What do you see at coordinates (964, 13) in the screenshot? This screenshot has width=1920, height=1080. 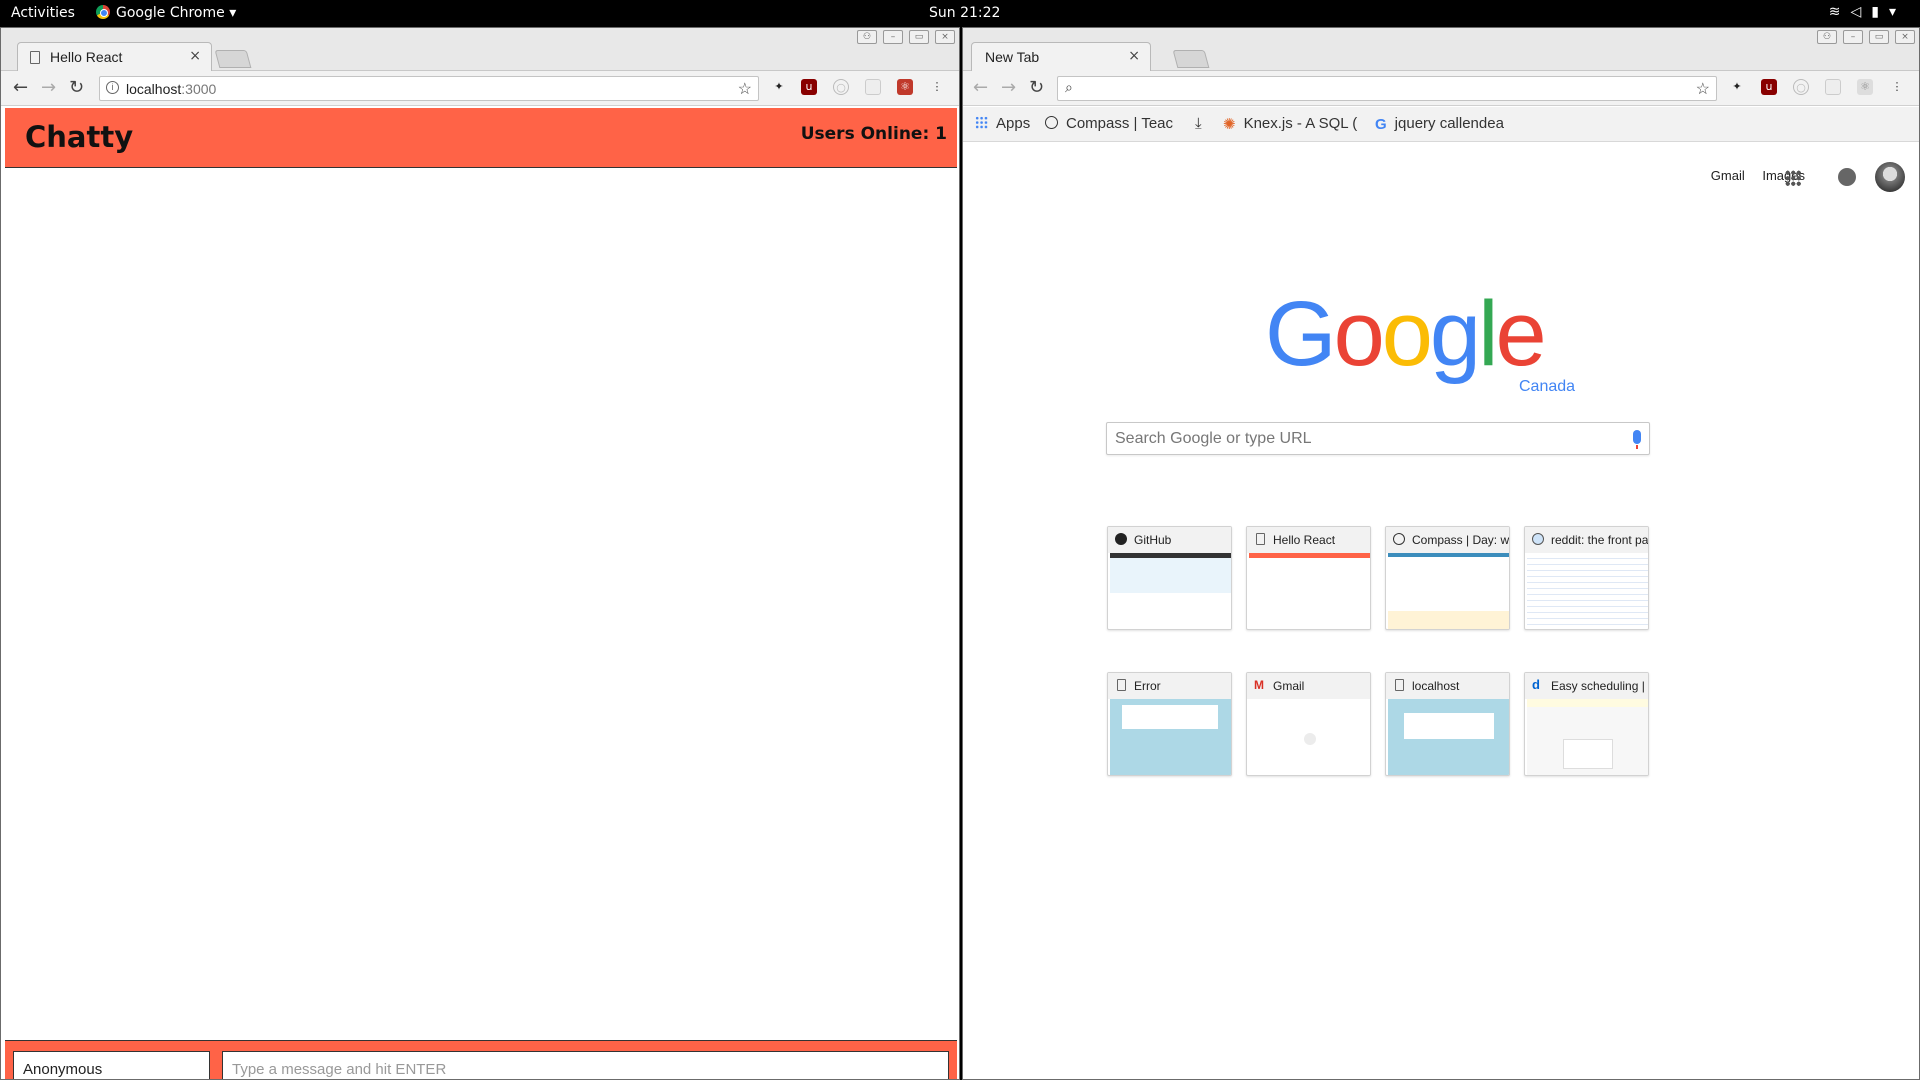 I see `clock: Sun 21:22` at bounding box center [964, 13].